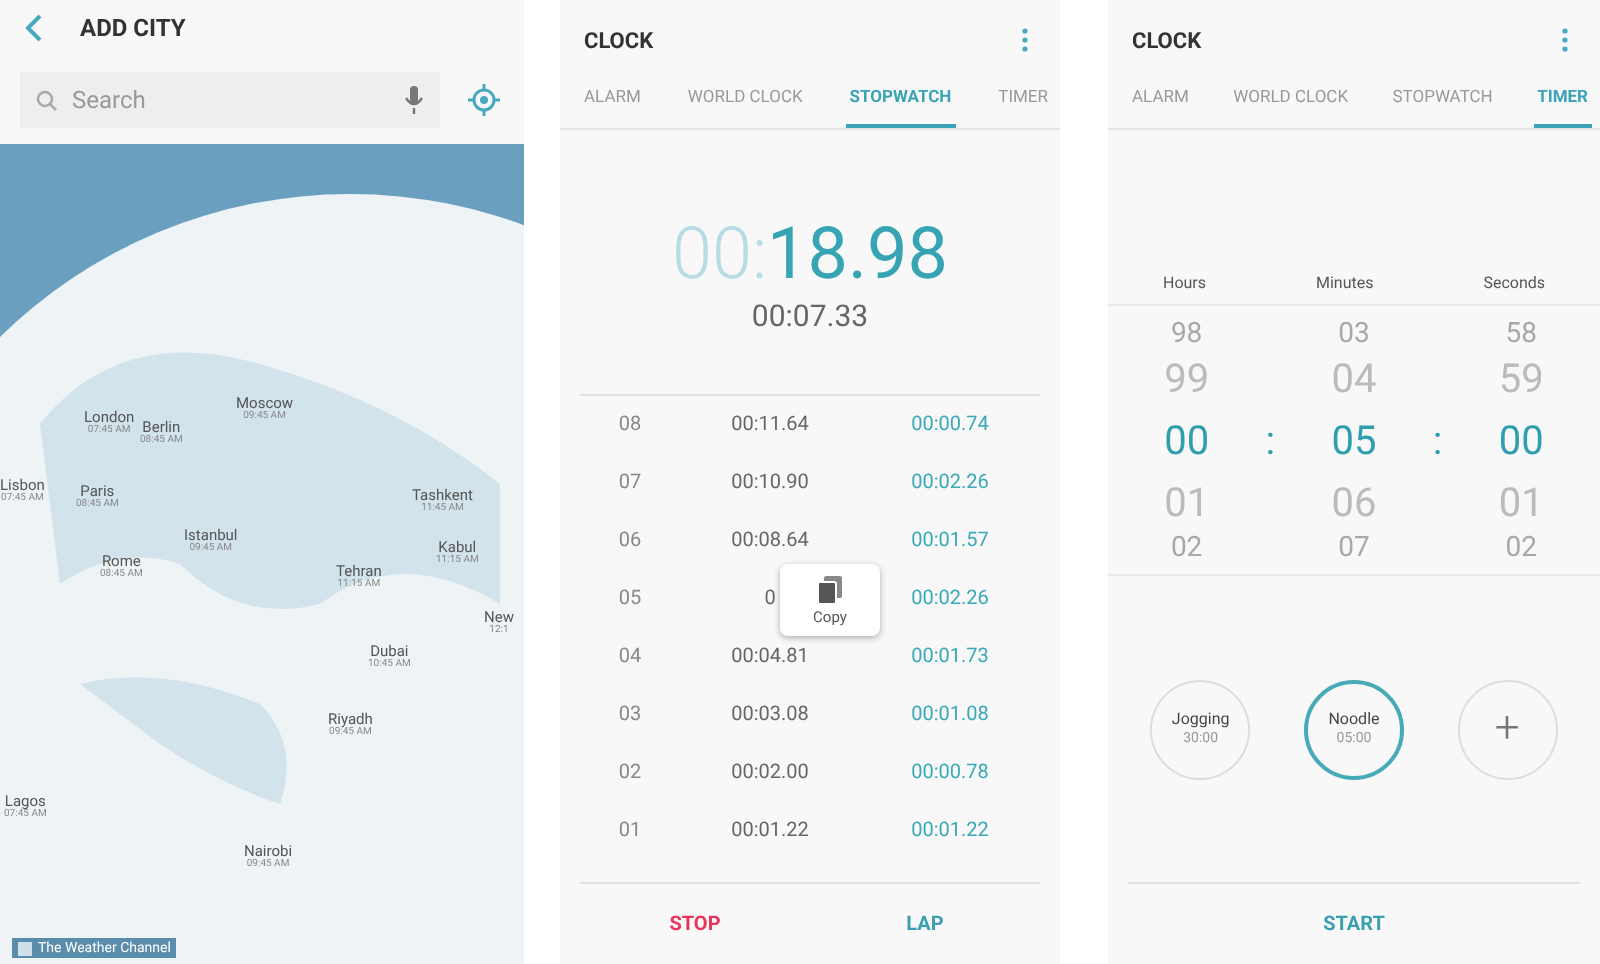 Image resolution: width=1600 pixels, height=964 pixels. What do you see at coordinates (830, 589) in the screenshot?
I see `copy-icon` at bounding box center [830, 589].